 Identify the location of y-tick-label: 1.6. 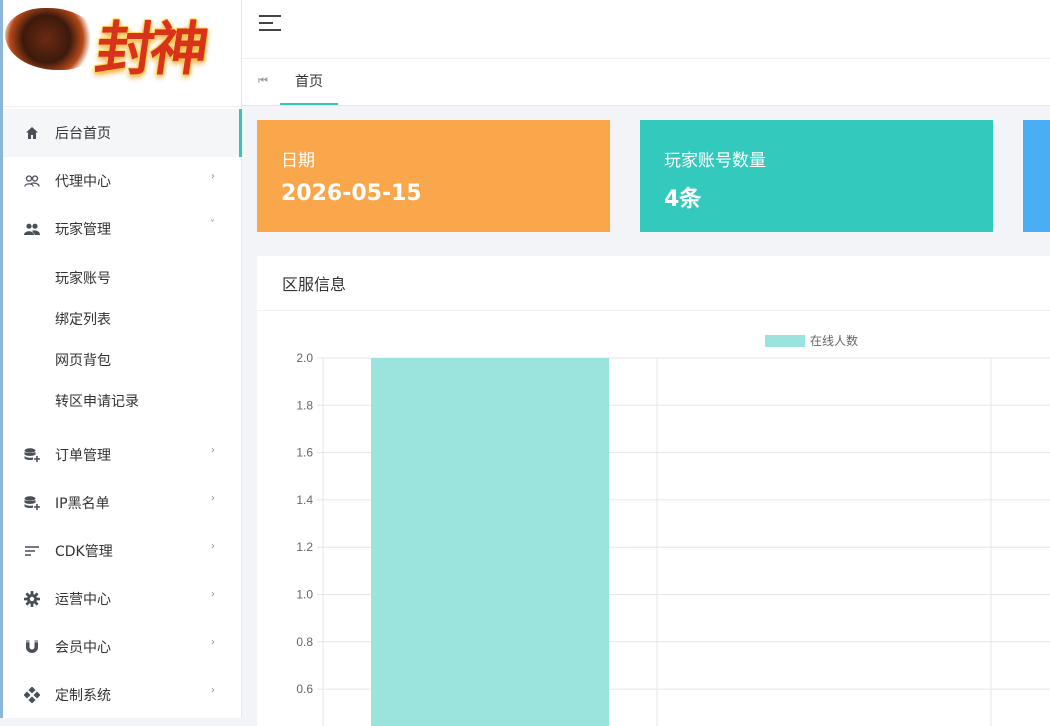
(304, 453).